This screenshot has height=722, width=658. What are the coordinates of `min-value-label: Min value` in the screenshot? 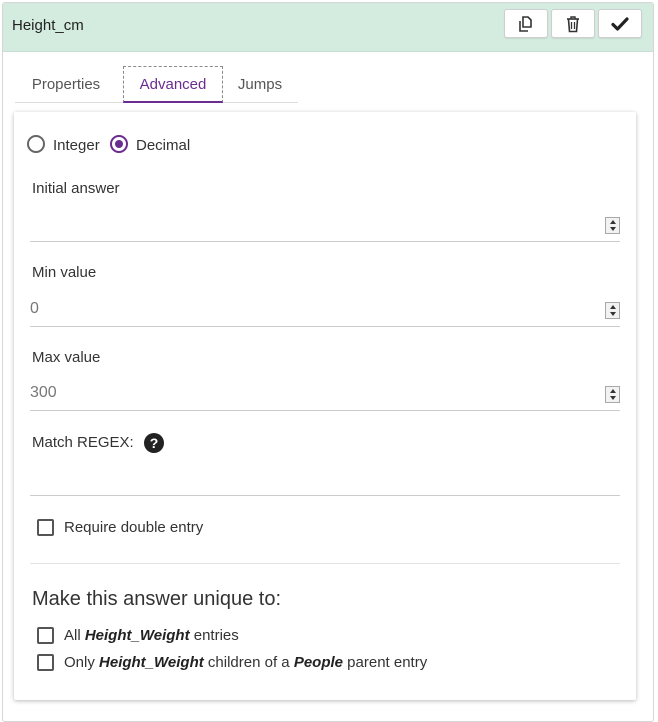 It's located at (64, 272).